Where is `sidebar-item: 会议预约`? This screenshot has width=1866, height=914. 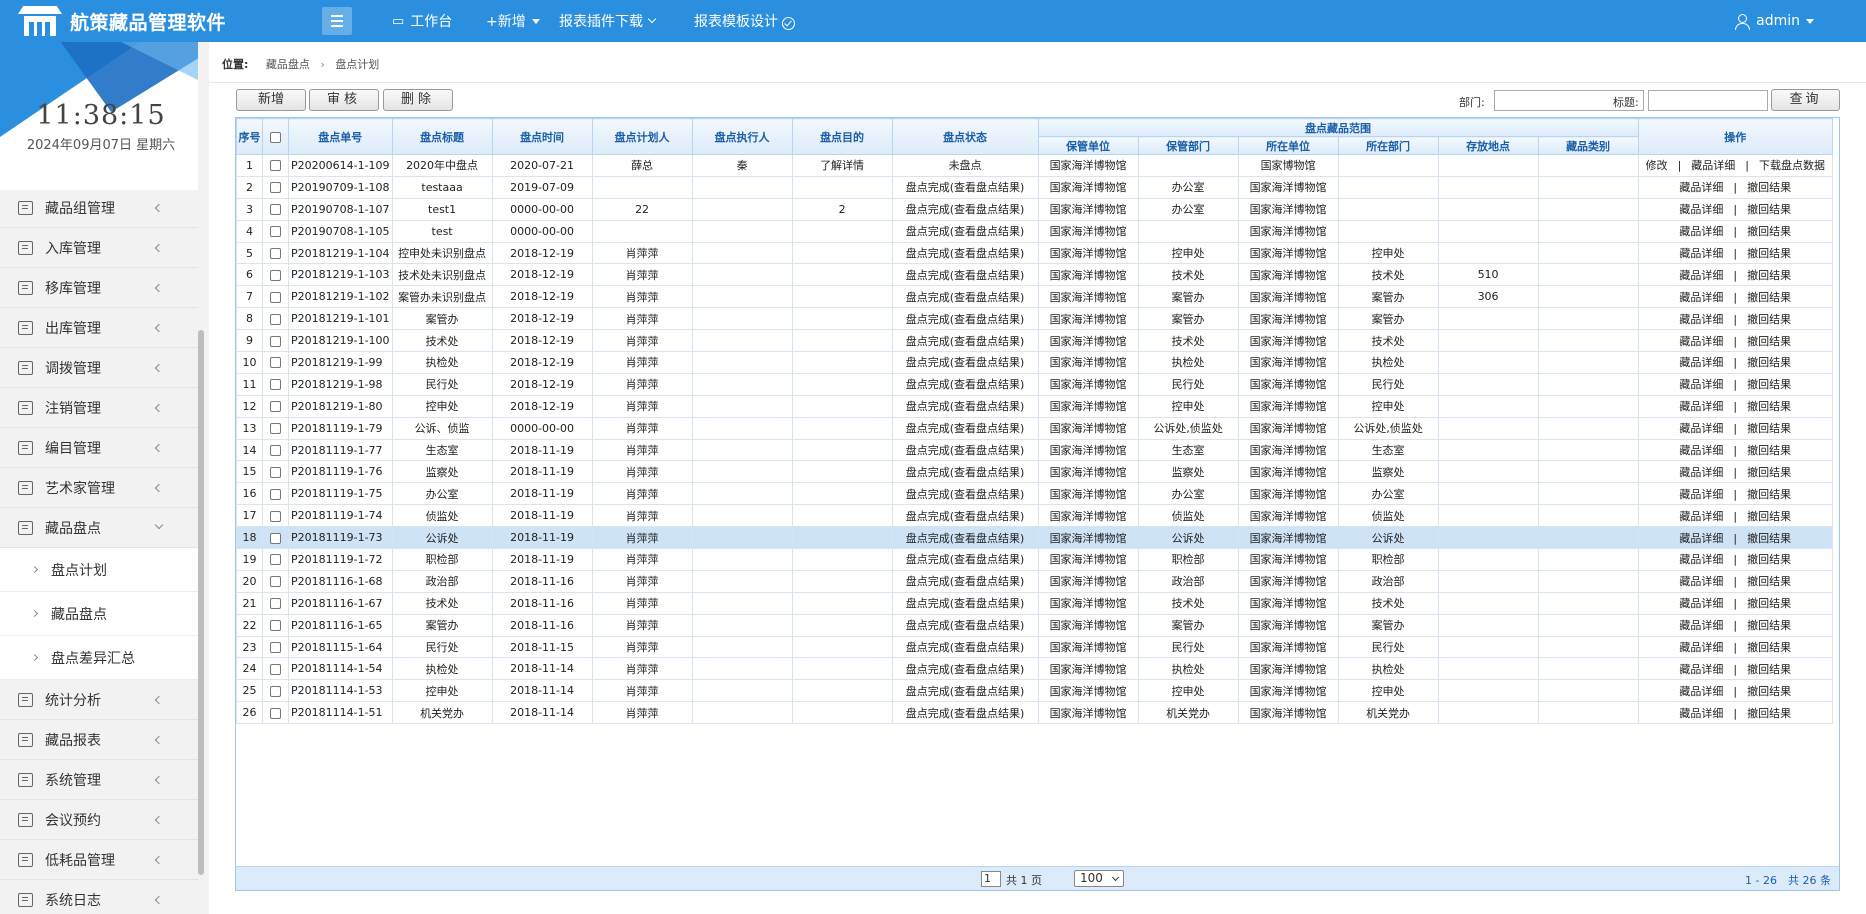
sidebar-item: 会议预约 is located at coordinates (99, 820).